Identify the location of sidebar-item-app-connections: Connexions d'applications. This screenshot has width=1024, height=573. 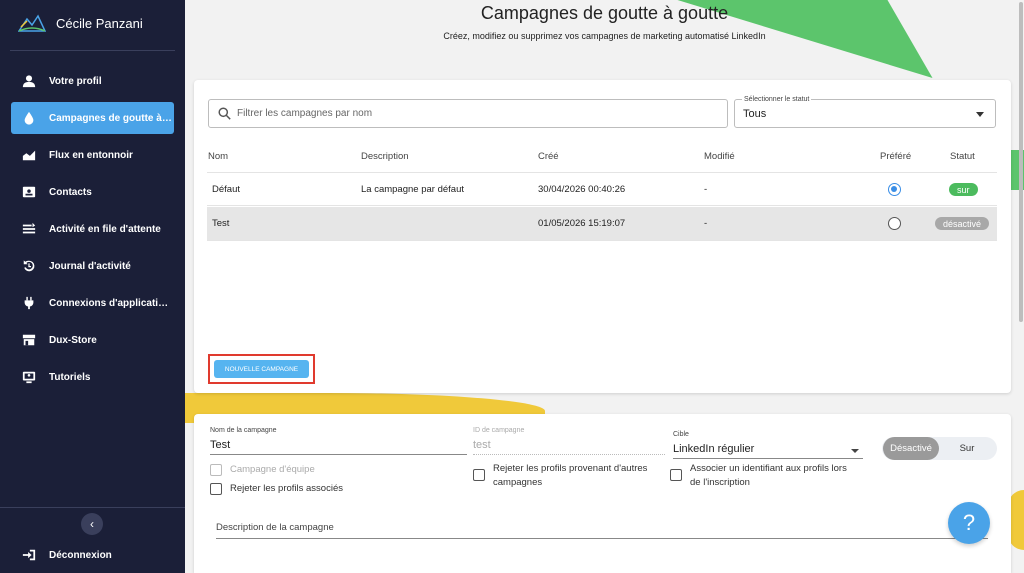
(92, 303).